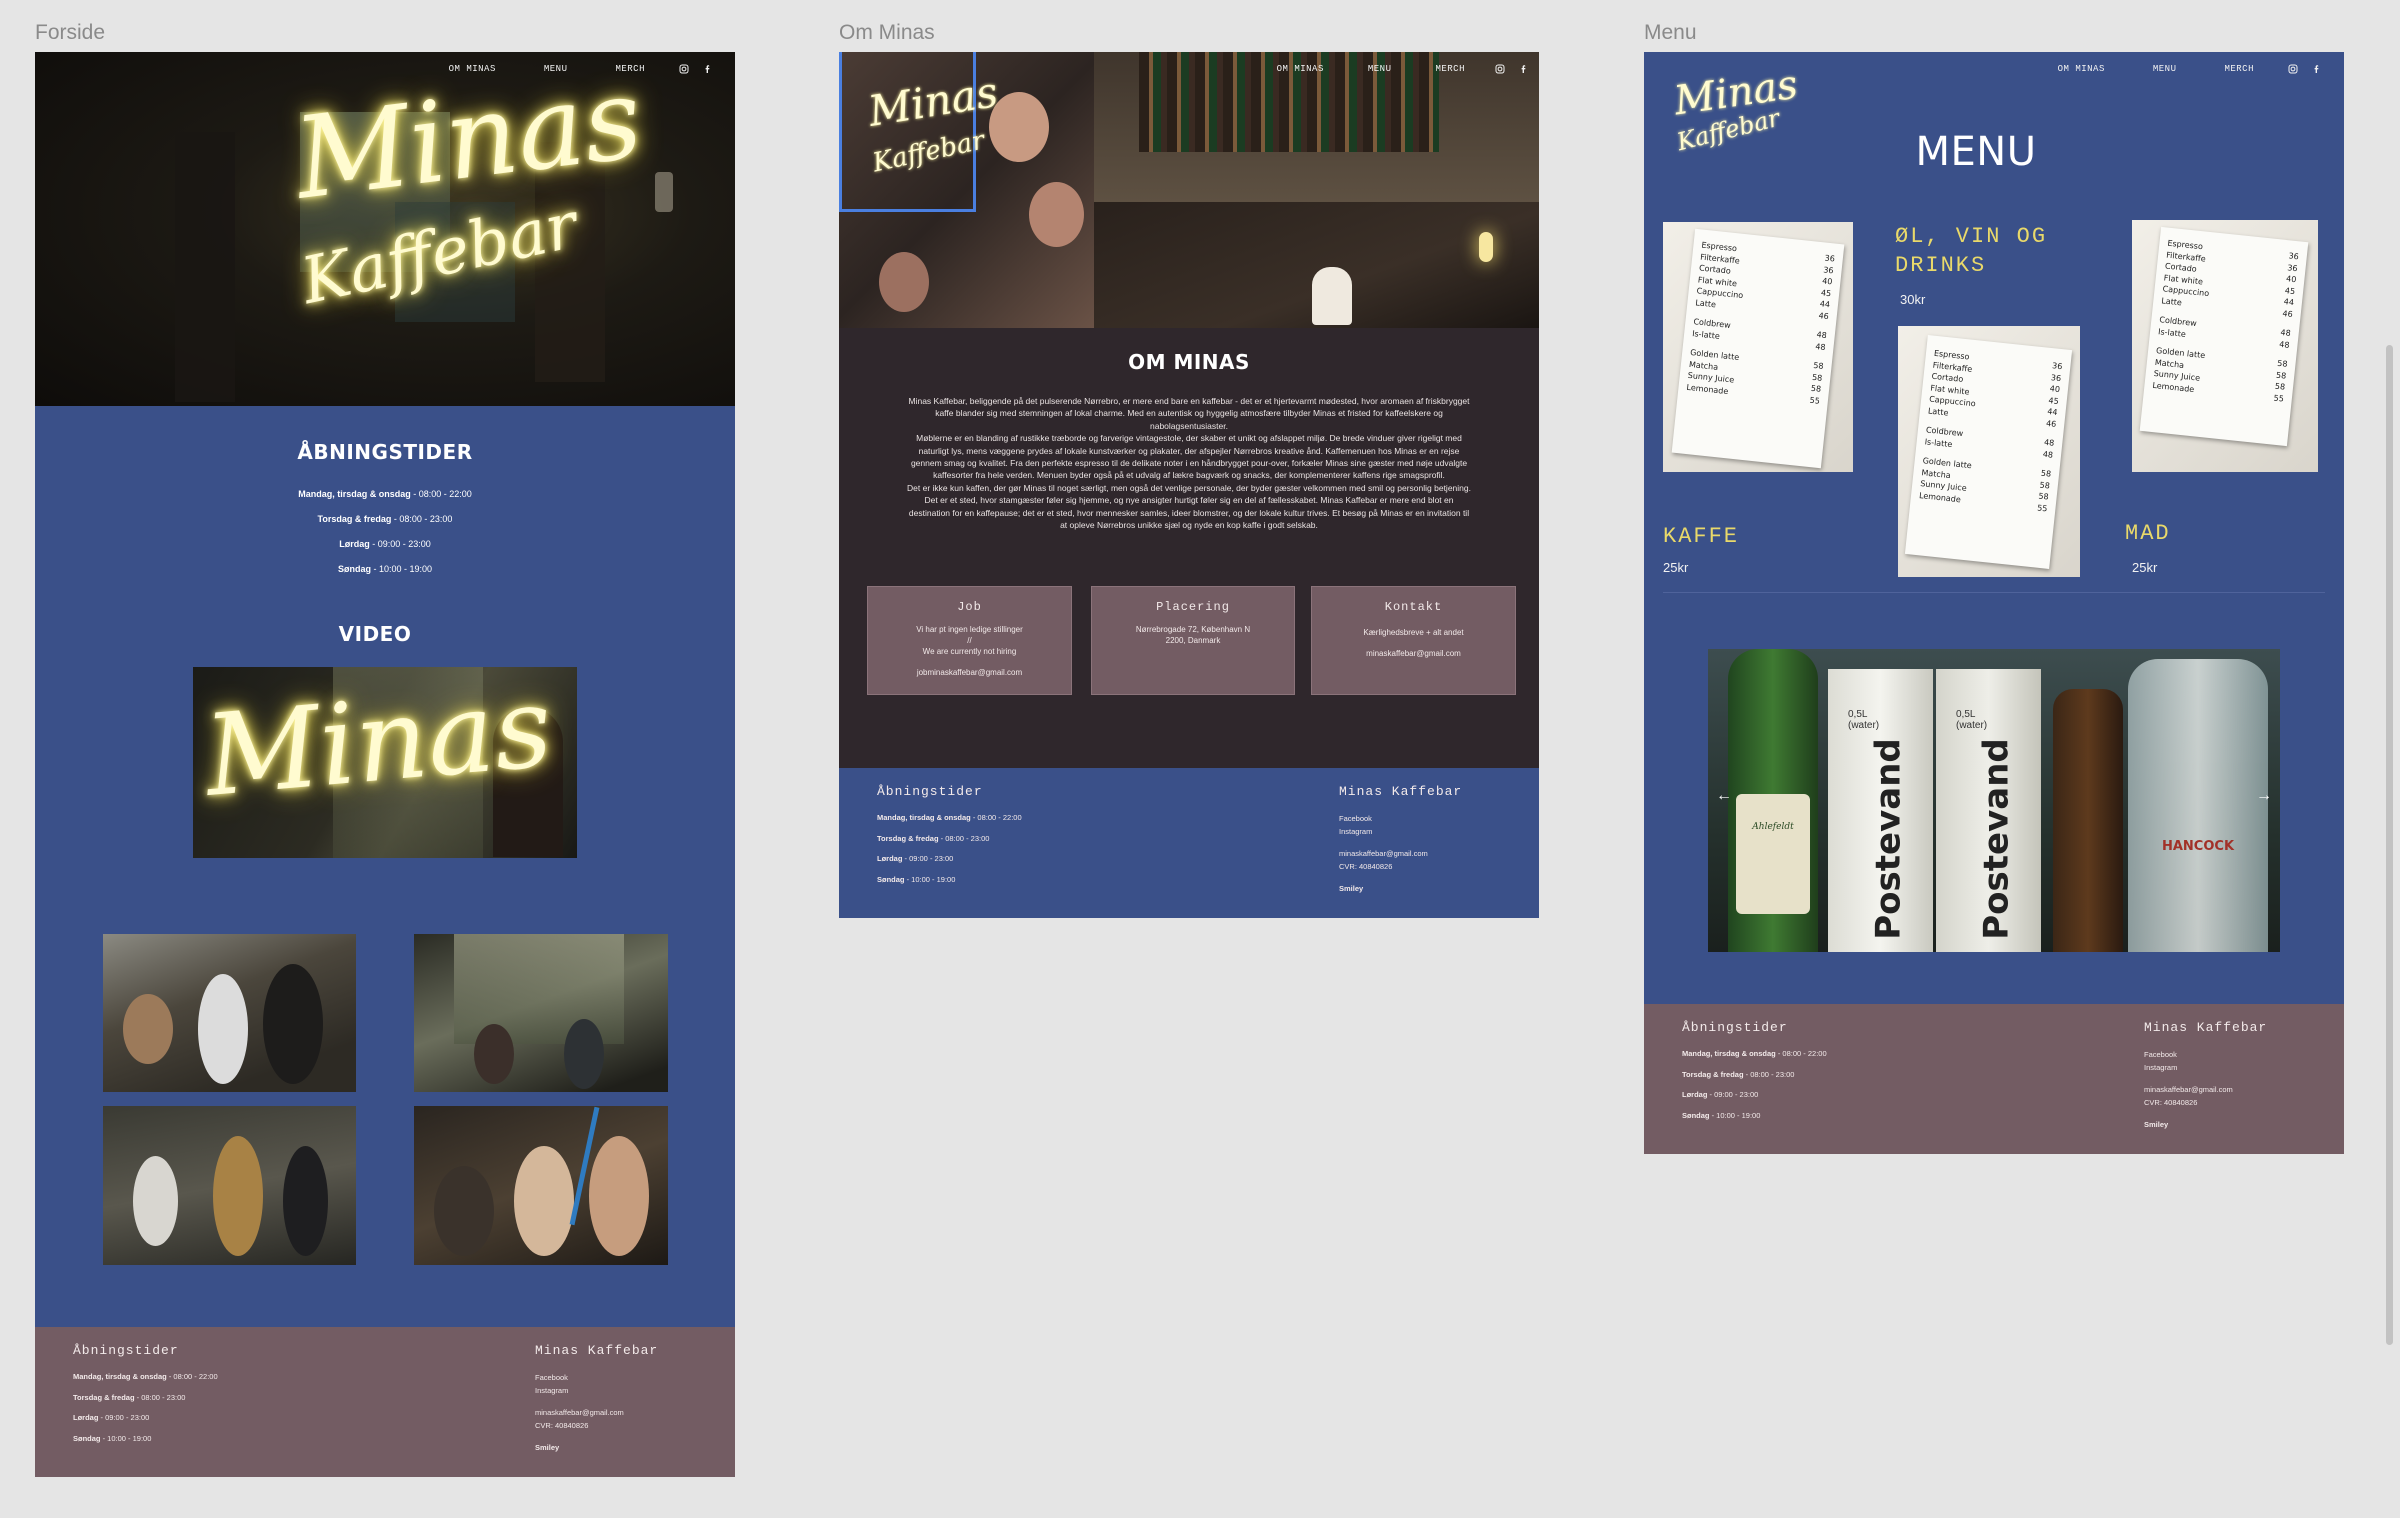 The image size is (2400, 1518). What do you see at coordinates (2148, 533) in the screenshot?
I see `food-title: MAD` at bounding box center [2148, 533].